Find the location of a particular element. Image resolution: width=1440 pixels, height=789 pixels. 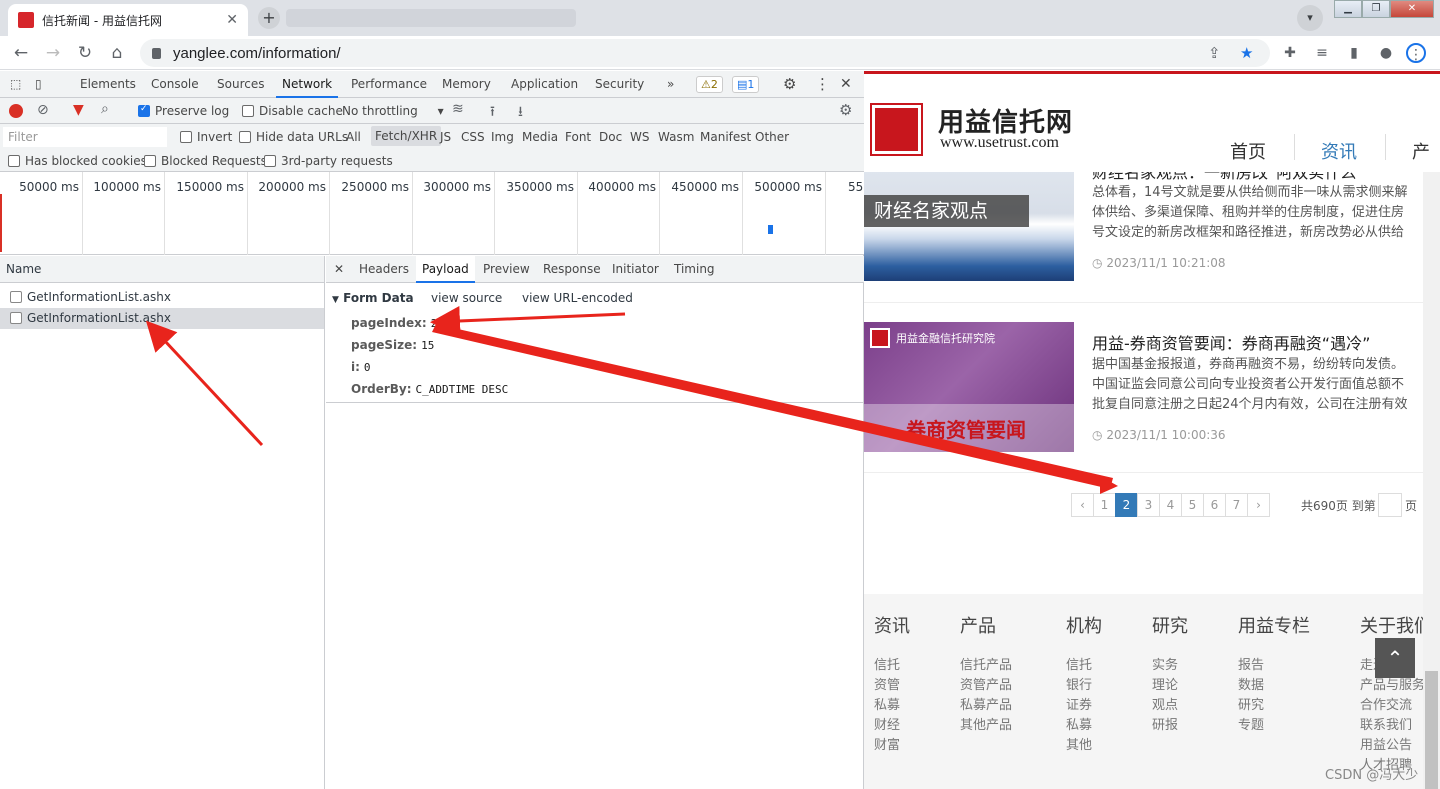

extensions-puzzle-icon: ✚ is located at coordinates (1290, 53).